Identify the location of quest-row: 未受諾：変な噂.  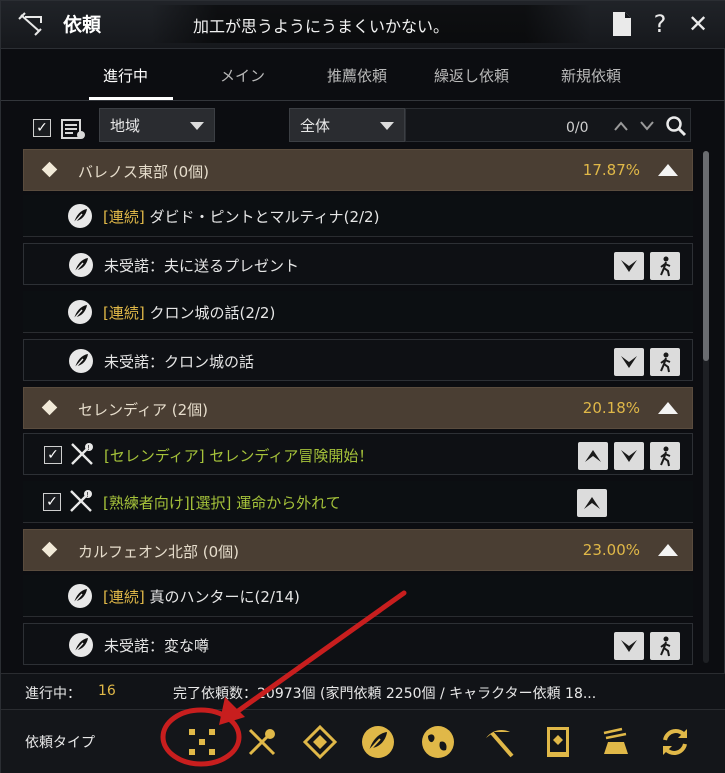
(358, 644).